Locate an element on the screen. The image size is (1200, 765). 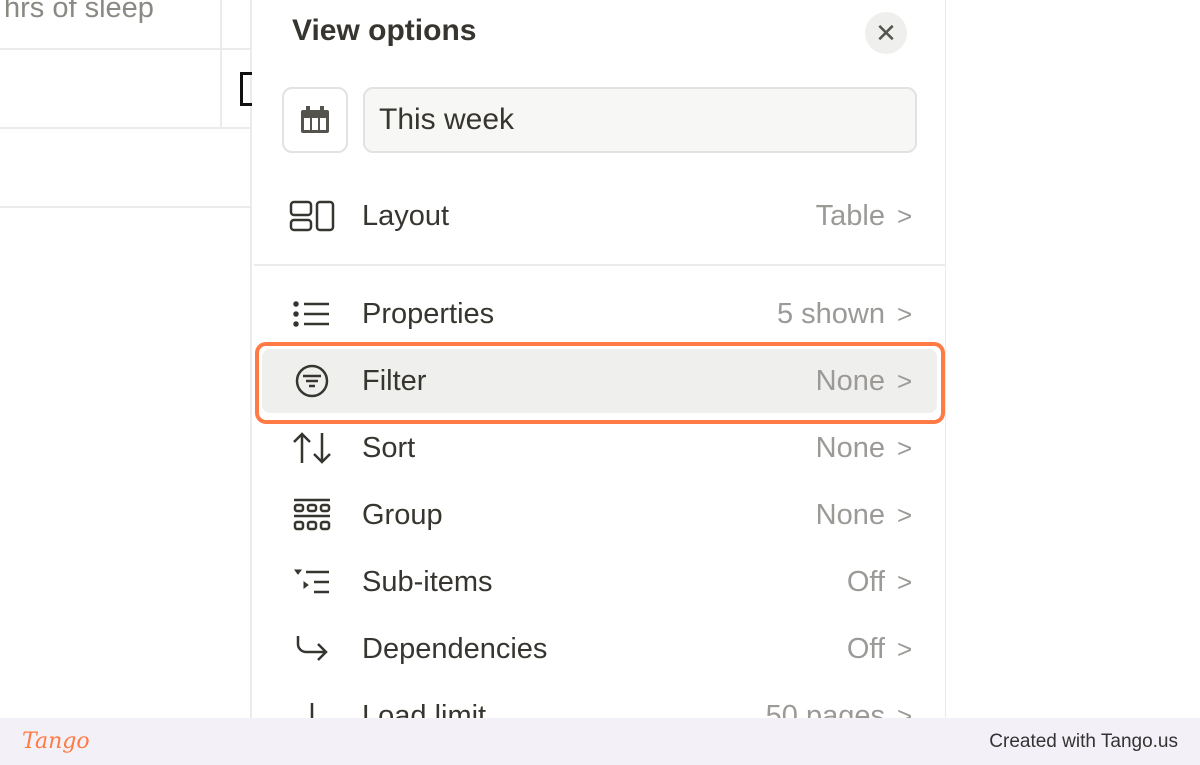
sort-arrows-icon is located at coordinates (312, 448).